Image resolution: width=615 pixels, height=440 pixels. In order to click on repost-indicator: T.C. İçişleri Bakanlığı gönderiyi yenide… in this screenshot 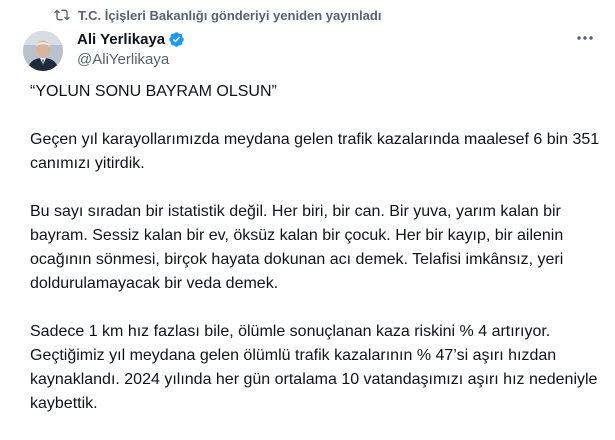, I will do `click(217, 15)`.